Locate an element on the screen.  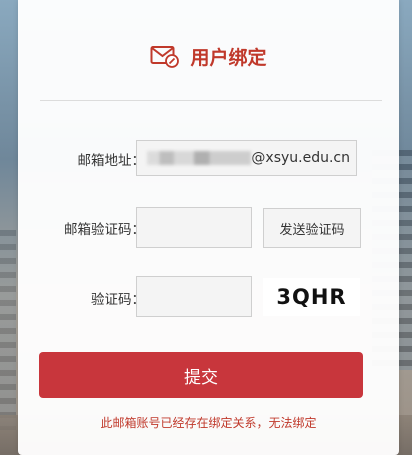
email-masked-part is located at coordinates (199, 158).